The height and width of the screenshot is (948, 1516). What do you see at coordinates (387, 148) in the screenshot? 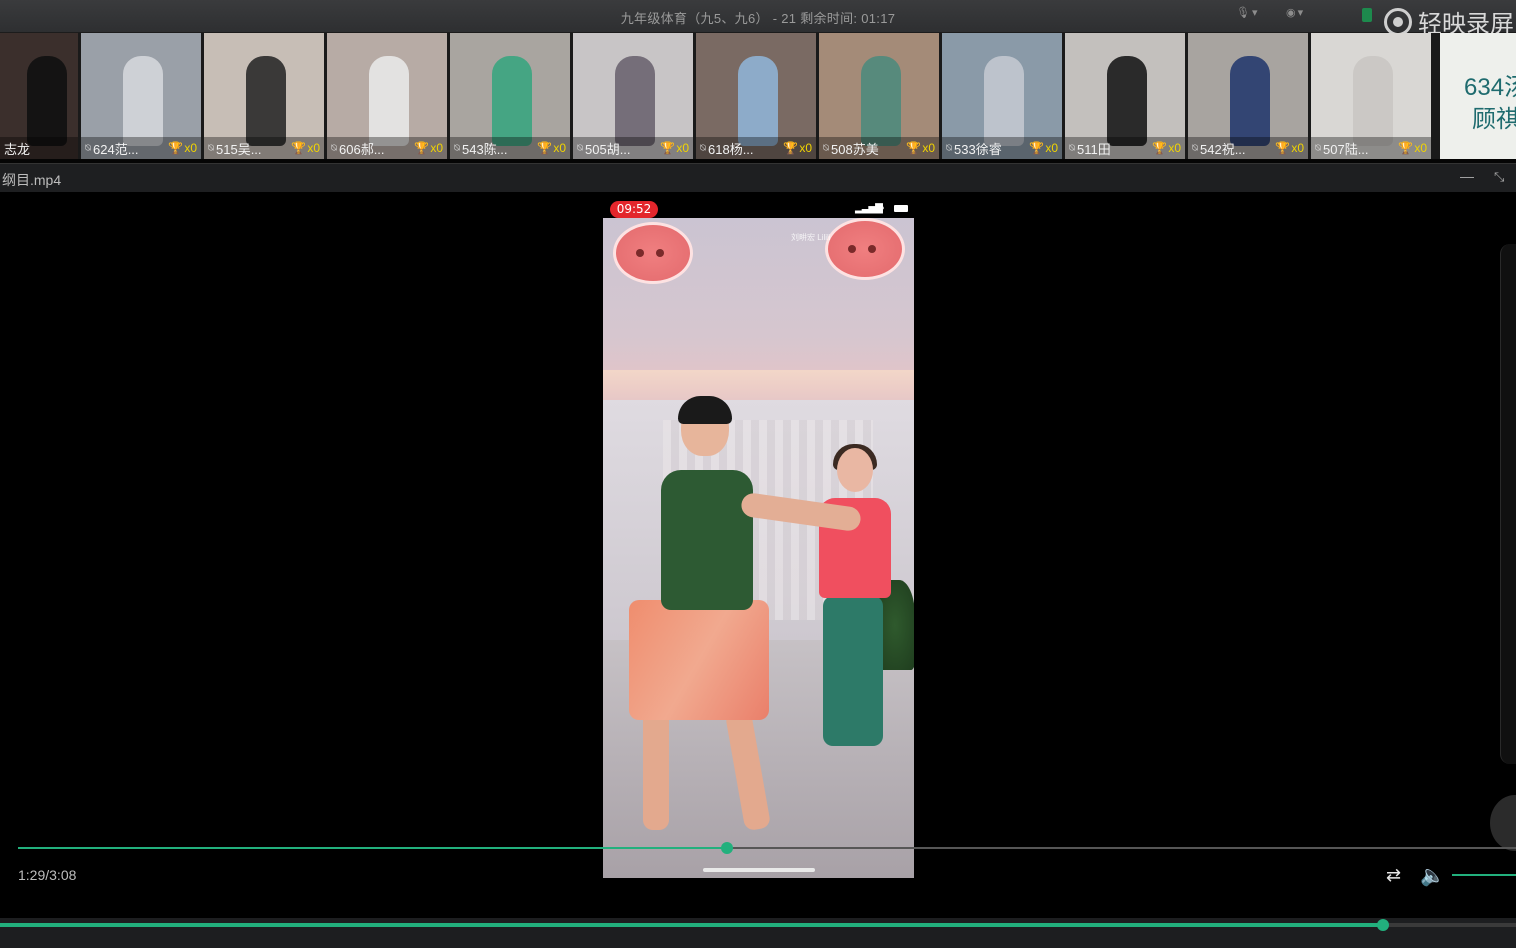
I see `participant-namebar: ⍉ 606郝... 🏆 x0` at bounding box center [387, 148].